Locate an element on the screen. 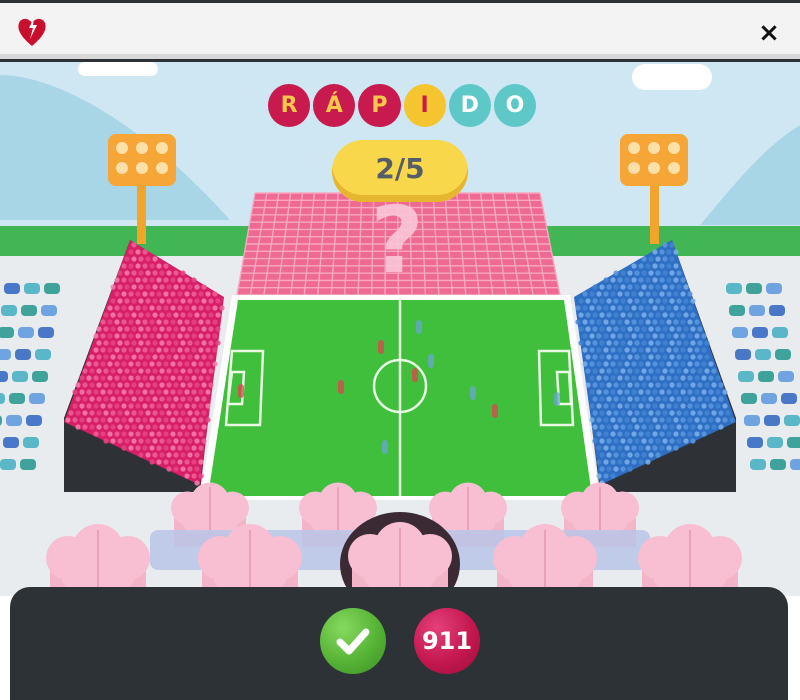 The height and width of the screenshot is (700, 800). title-letter: O is located at coordinates (515, 105).